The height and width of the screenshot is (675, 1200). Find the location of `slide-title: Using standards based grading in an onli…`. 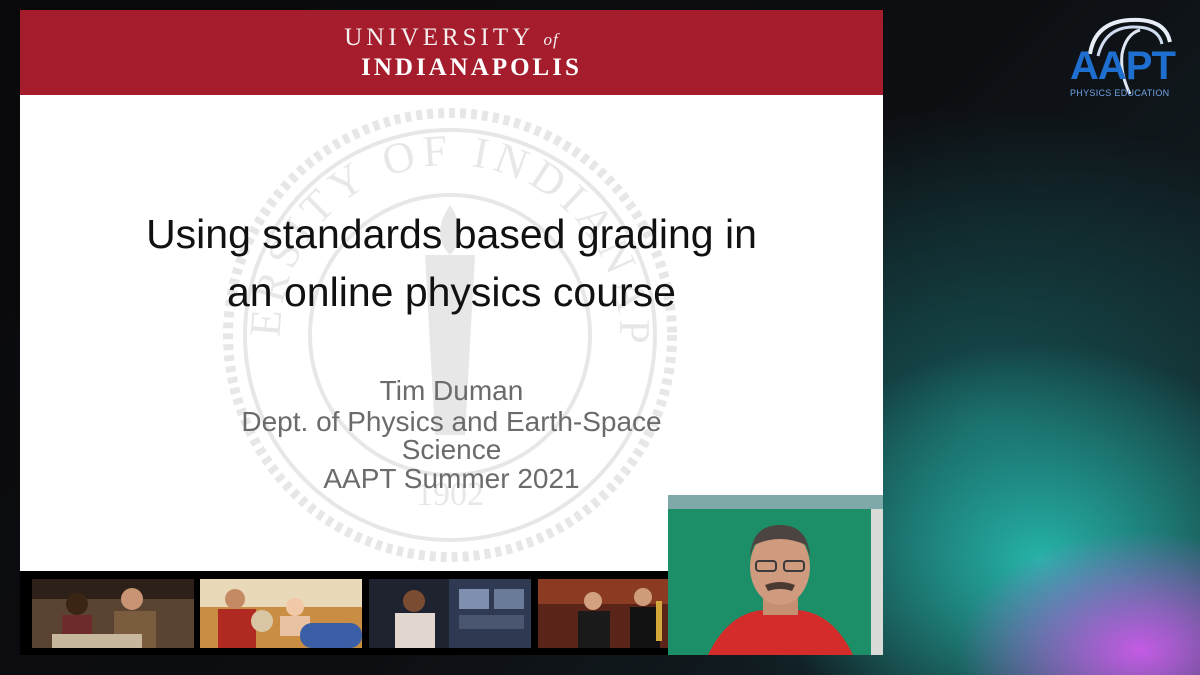

slide-title: Using standards based grading in an onli… is located at coordinates (451, 263).